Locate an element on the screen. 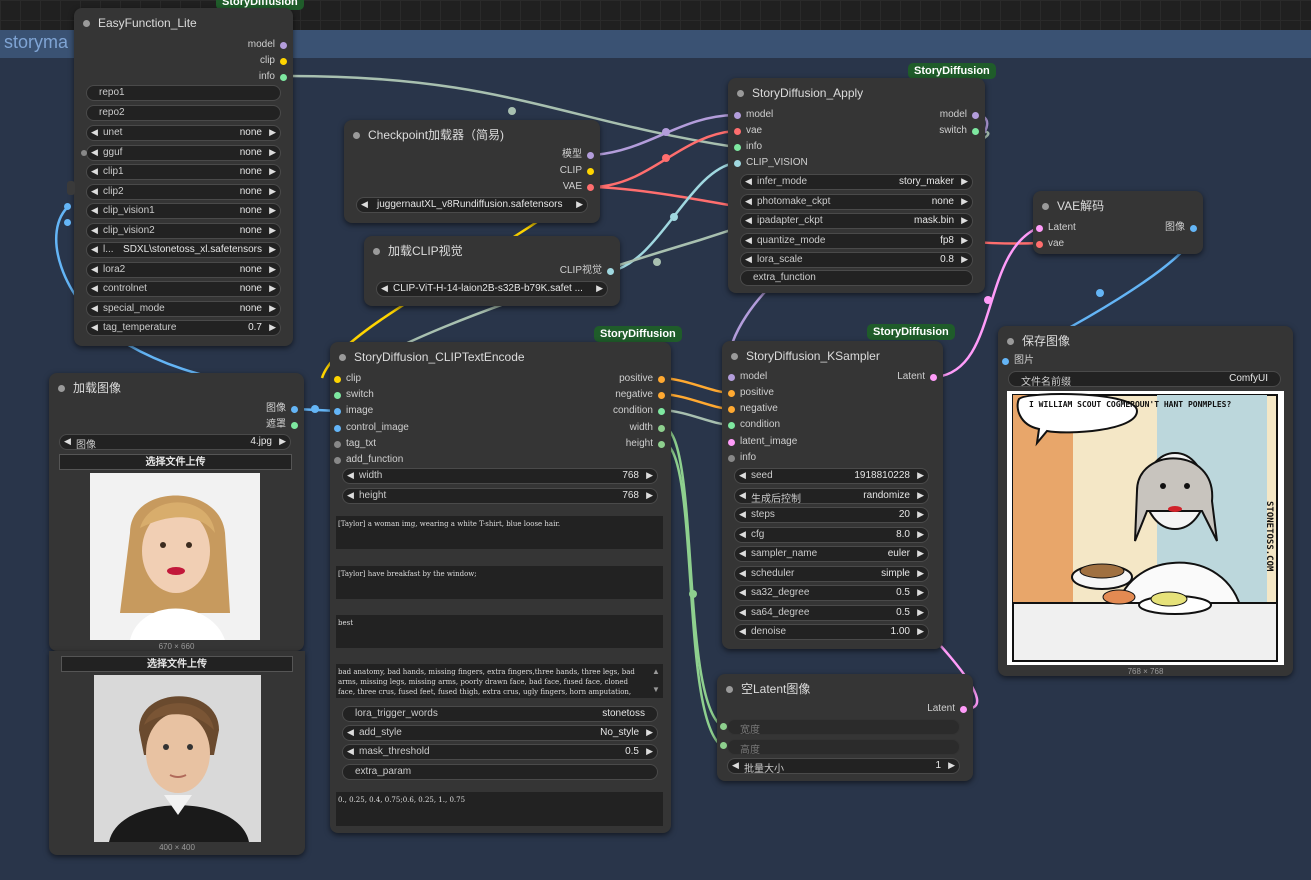 The width and height of the screenshot is (1311, 880). lora-trigger-field: lora_trigger_words stonetoss is located at coordinates (500, 714).